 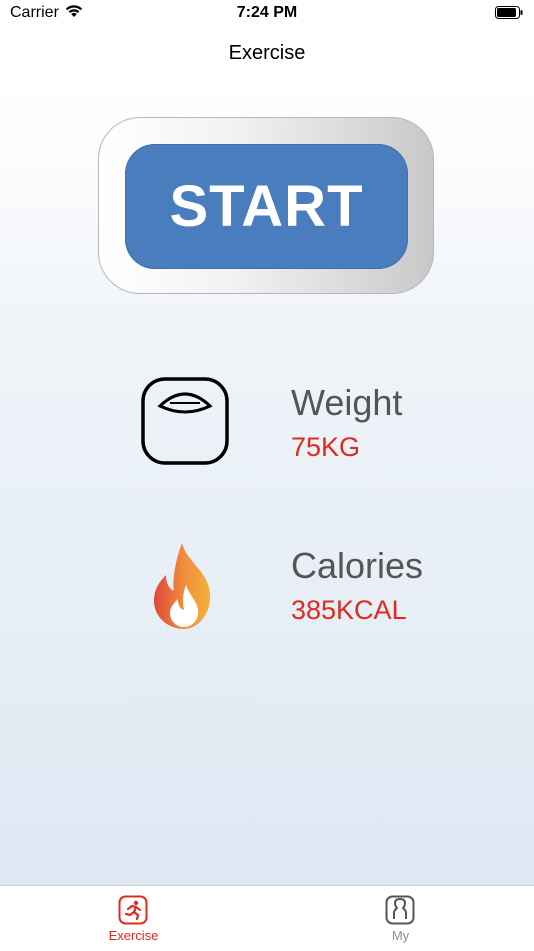 I want to click on tab-bar: Exercise My, so click(x=267, y=918).